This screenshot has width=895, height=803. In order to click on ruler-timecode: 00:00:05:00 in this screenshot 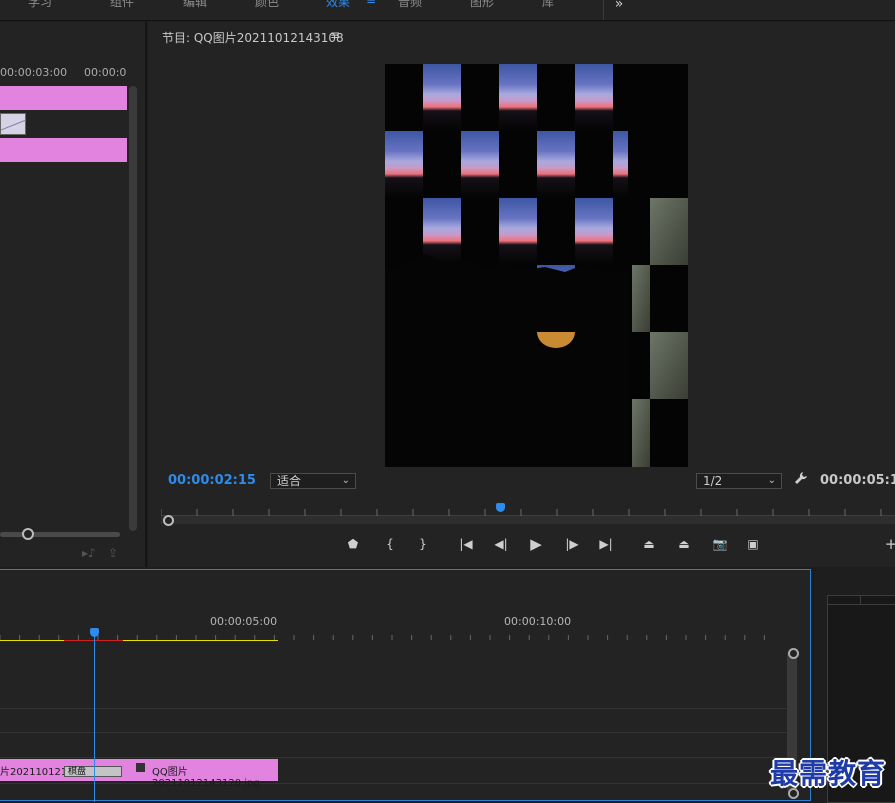, I will do `click(244, 621)`.